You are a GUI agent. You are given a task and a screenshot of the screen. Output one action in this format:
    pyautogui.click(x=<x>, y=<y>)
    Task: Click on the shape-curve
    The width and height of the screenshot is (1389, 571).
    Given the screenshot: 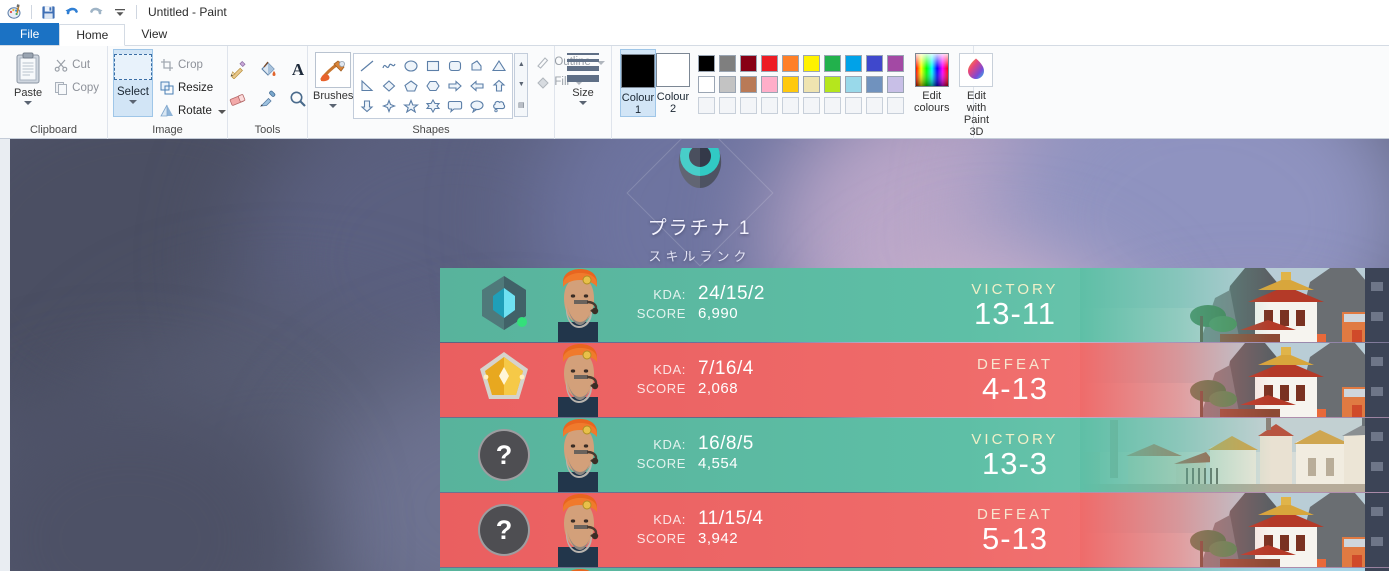 What is the action you would take?
    pyautogui.click(x=389, y=66)
    